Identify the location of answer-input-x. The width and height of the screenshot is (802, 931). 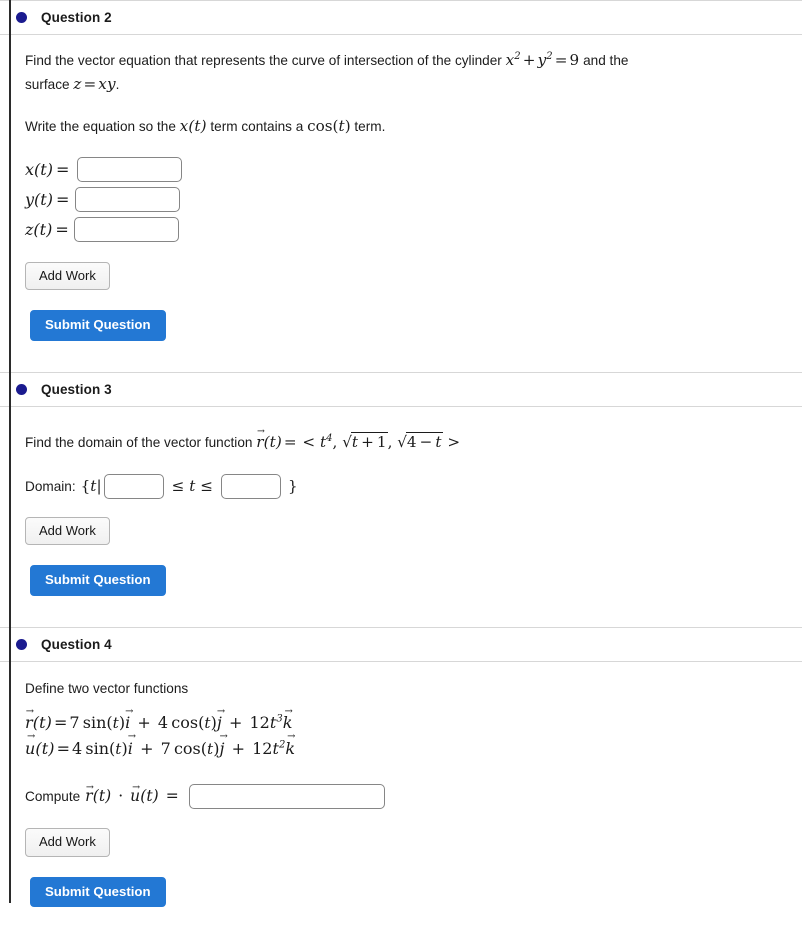
(129, 170).